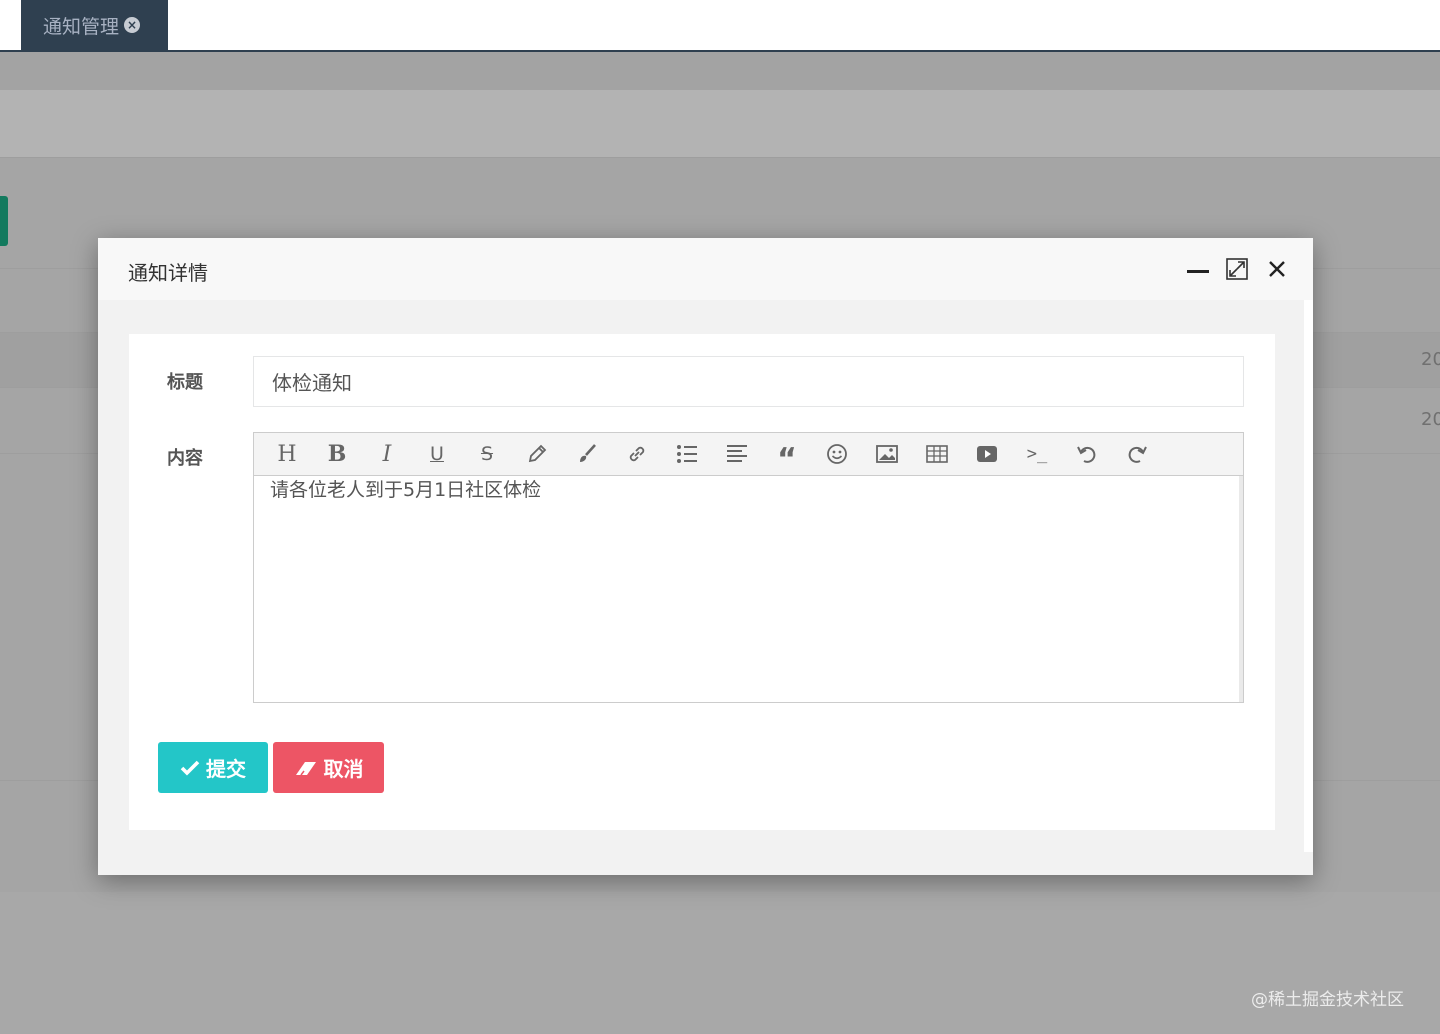 This screenshot has width=1440, height=1034. I want to click on undo-icon, so click(1087, 454).